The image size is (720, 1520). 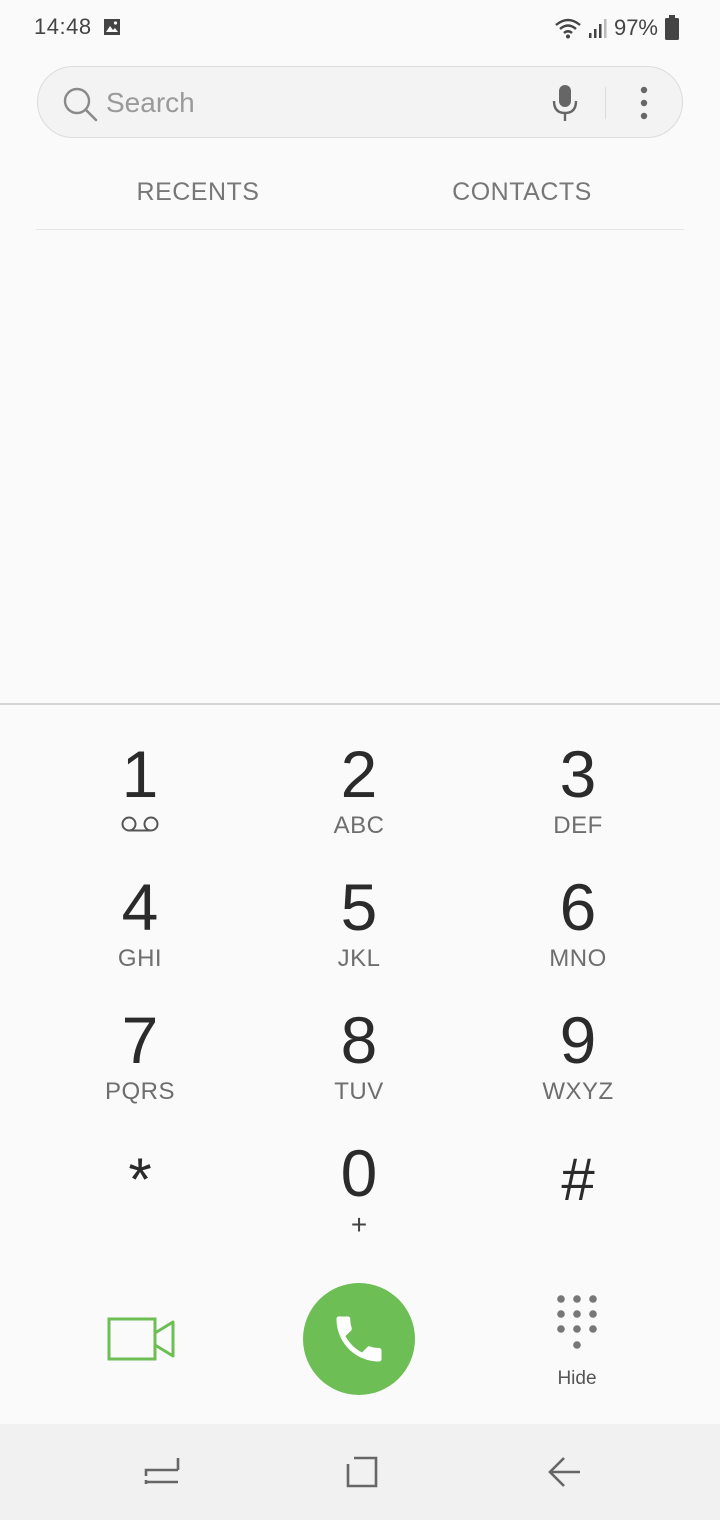 What do you see at coordinates (198, 189) in the screenshot?
I see `tab-recents: RECENTS` at bounding box center [198, 189].